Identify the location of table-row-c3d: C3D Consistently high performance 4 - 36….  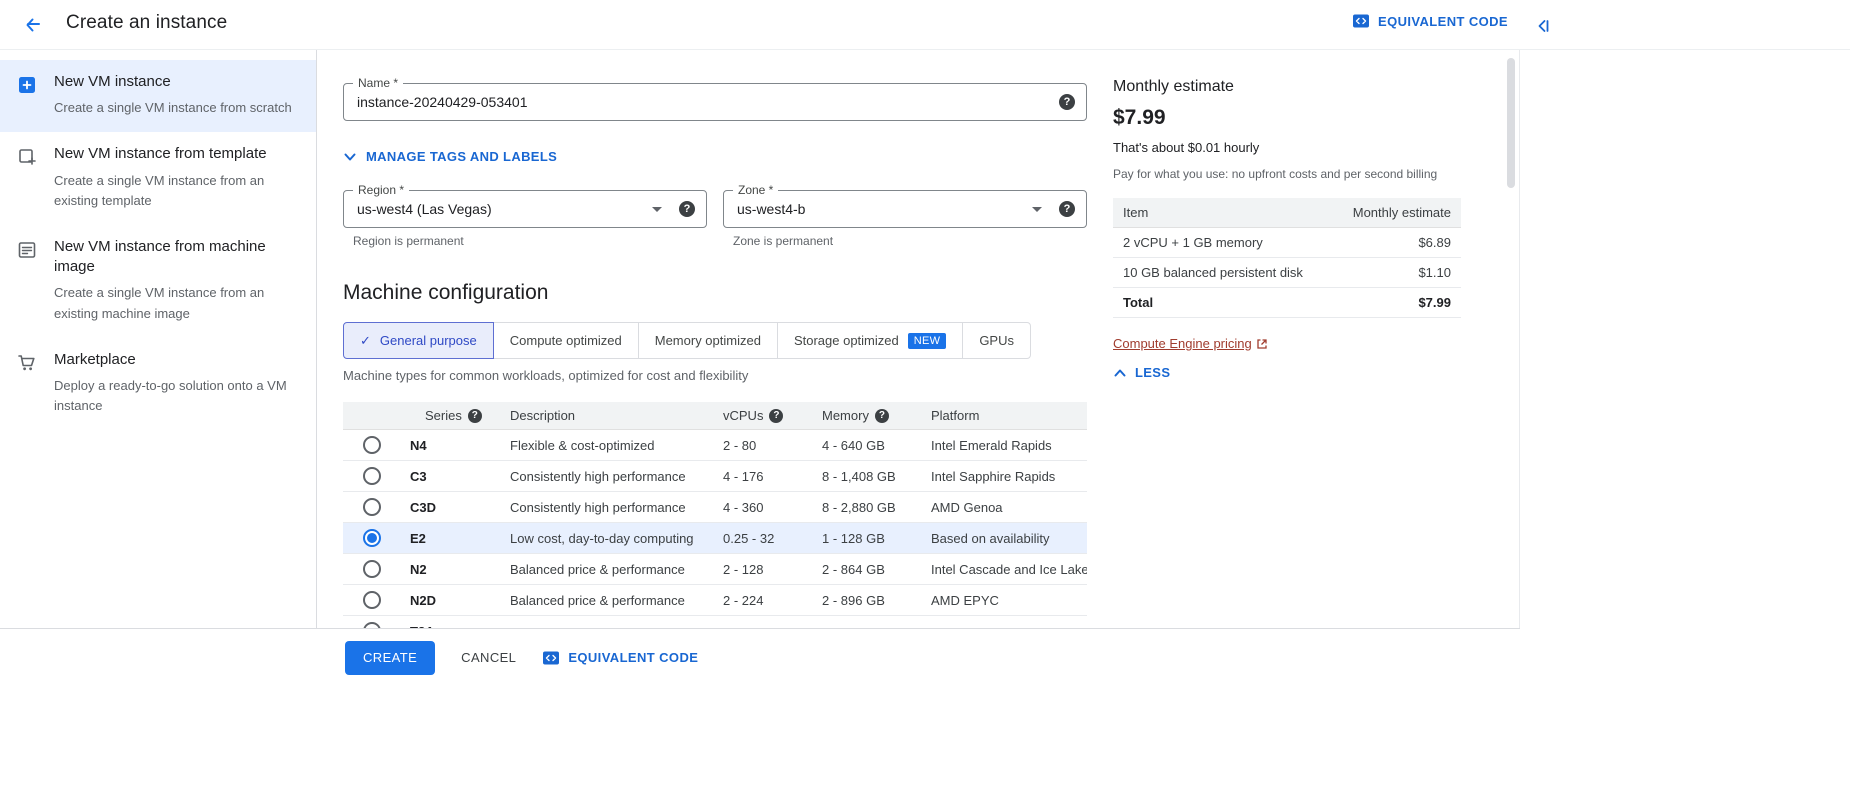
(715, 507).